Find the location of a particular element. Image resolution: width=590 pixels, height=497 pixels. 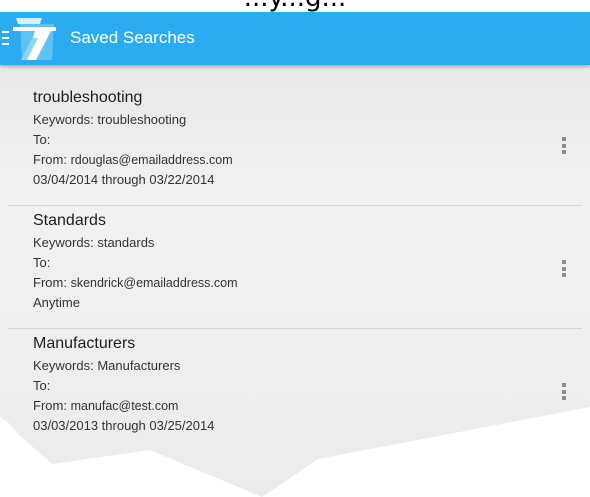

keywords-line: Keywords: troubleshooting is located at coordinates (311, 120).